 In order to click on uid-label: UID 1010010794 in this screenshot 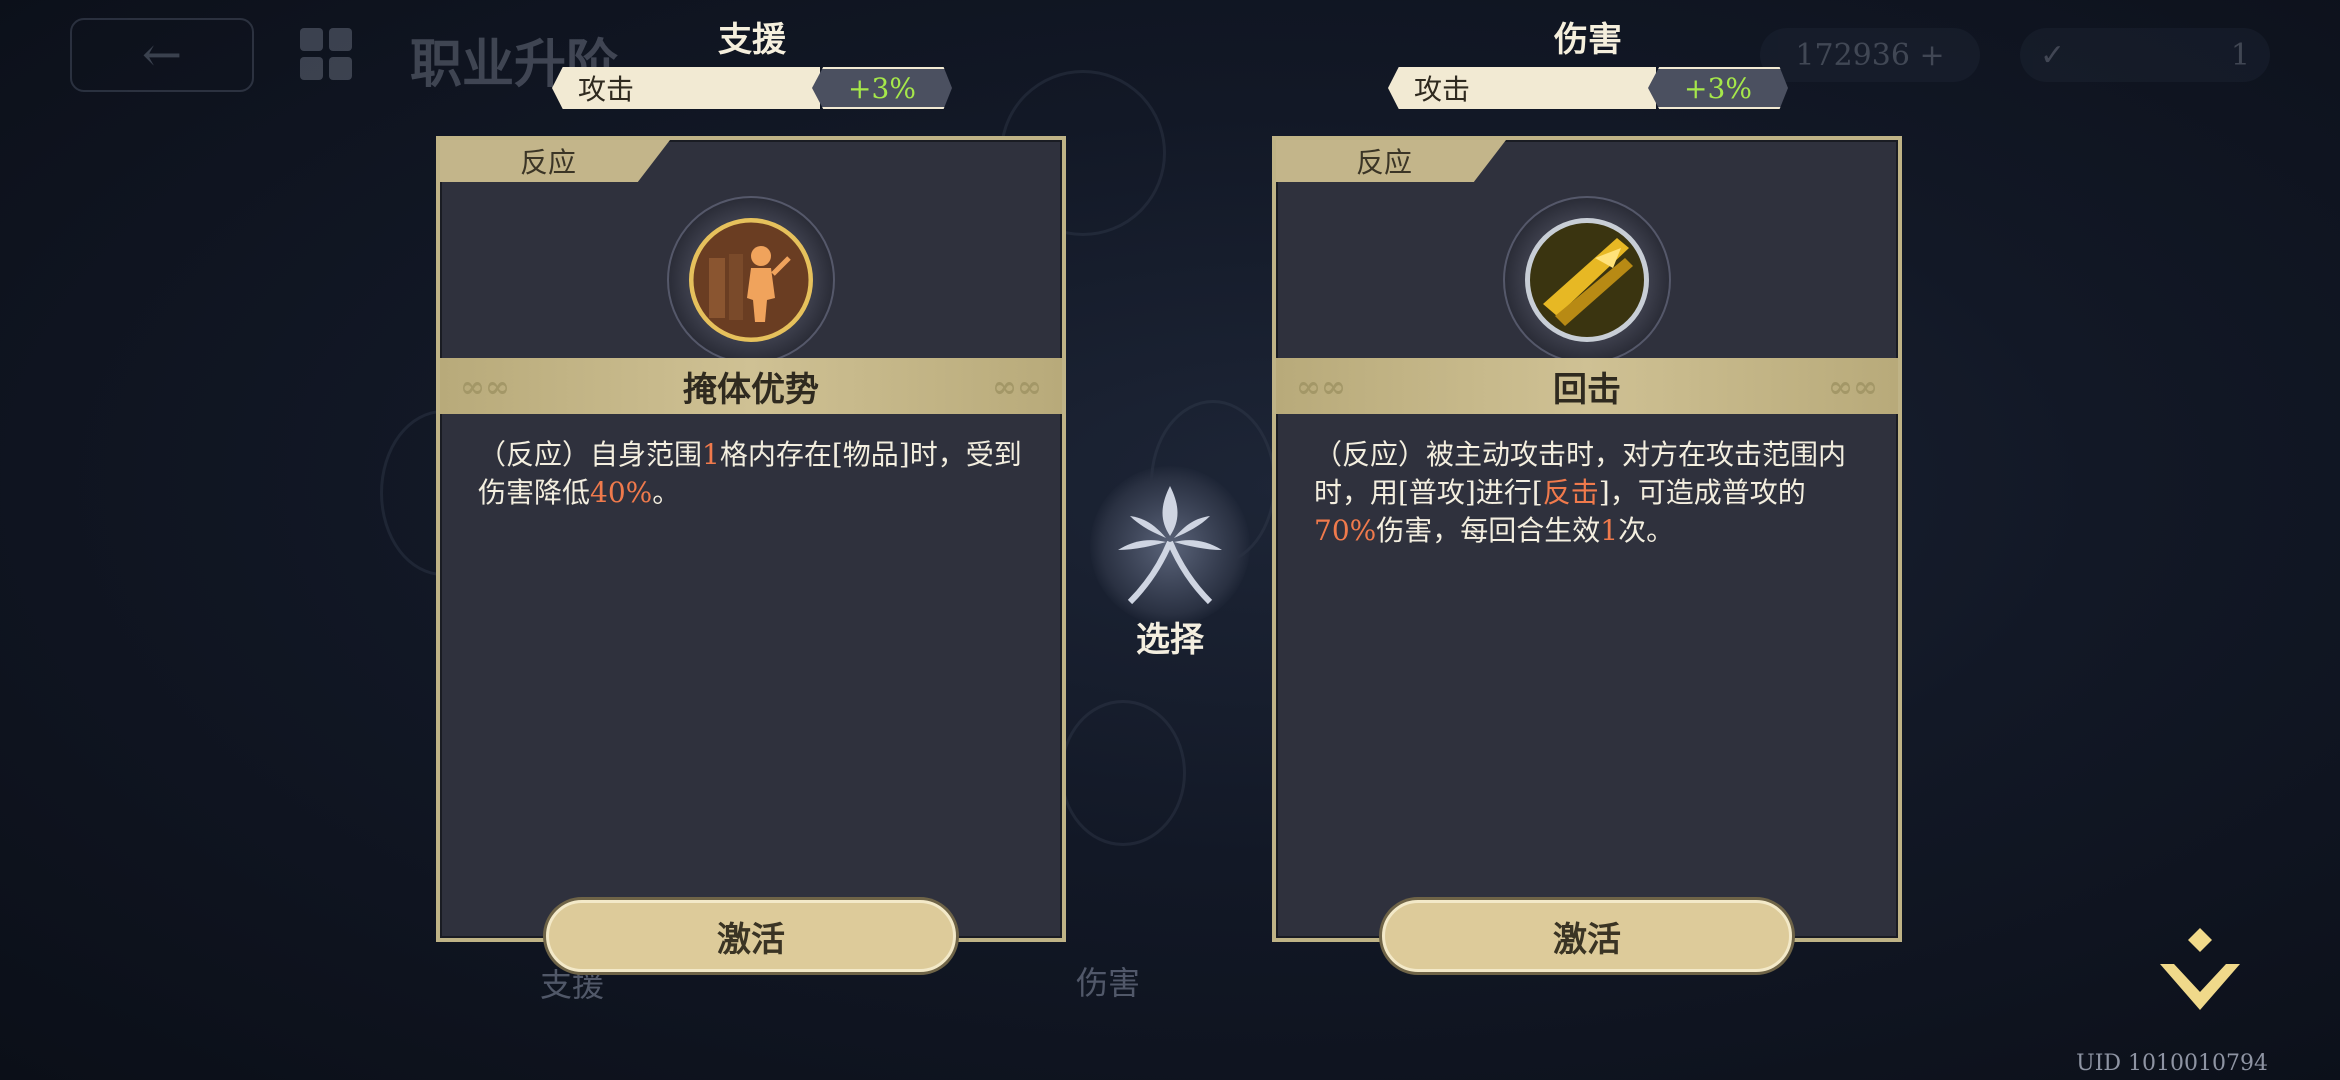, I will do `click(2172, 1063)`.